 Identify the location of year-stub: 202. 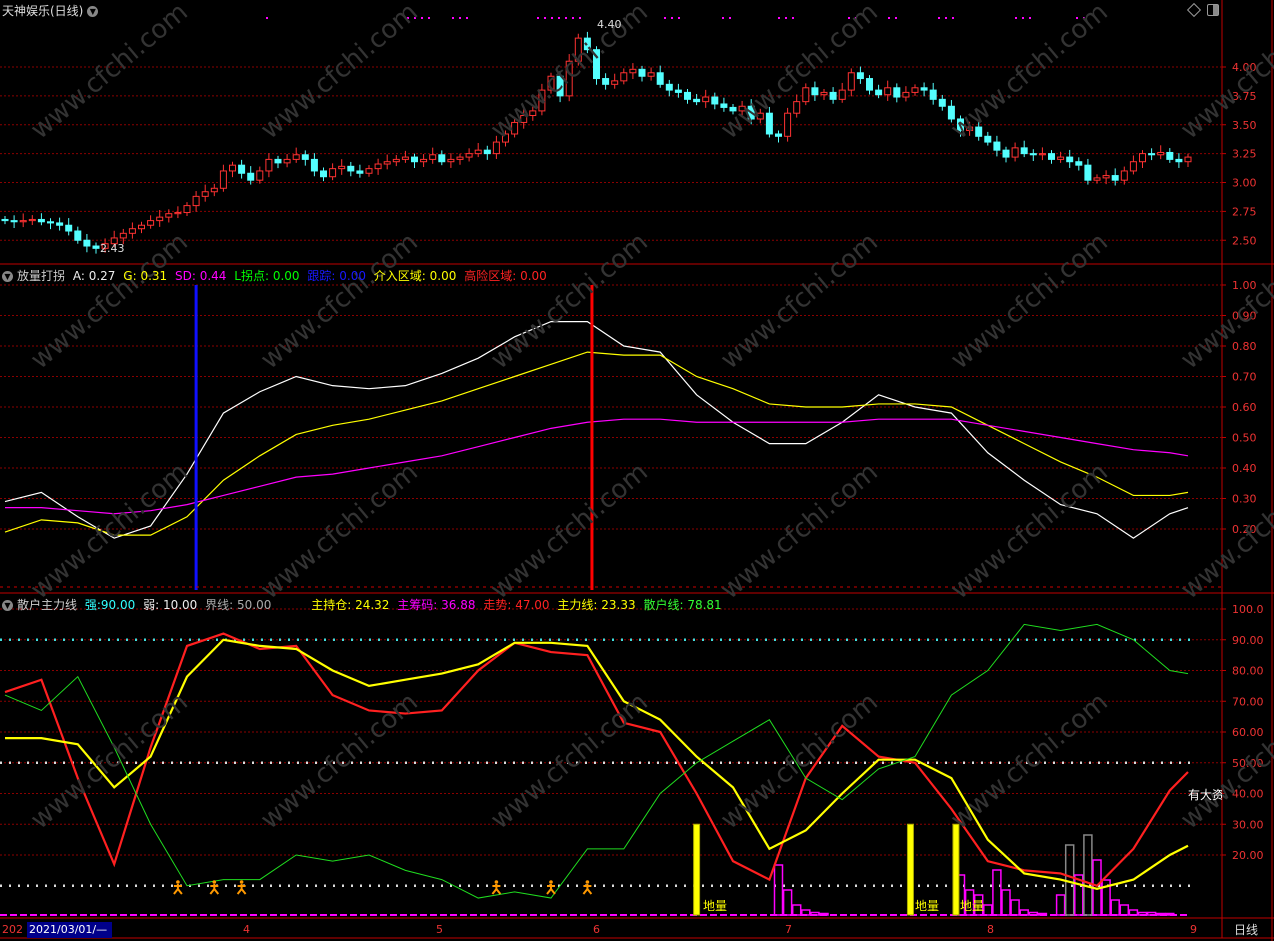
(12, 929).